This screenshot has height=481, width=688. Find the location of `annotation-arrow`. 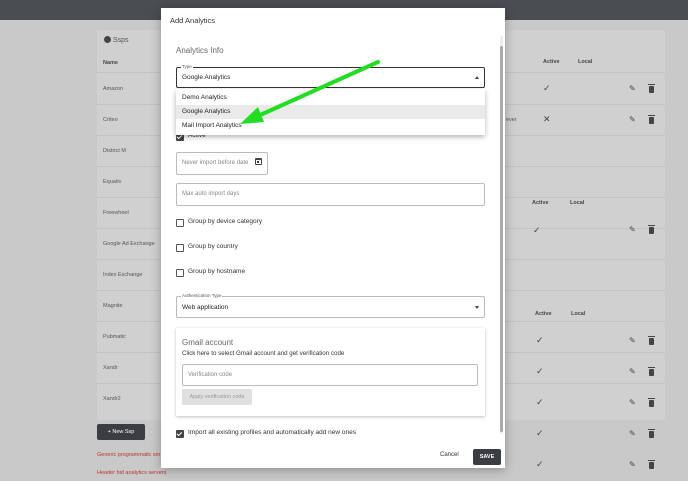

annotation-arrow is located at coordinates (310, 92).